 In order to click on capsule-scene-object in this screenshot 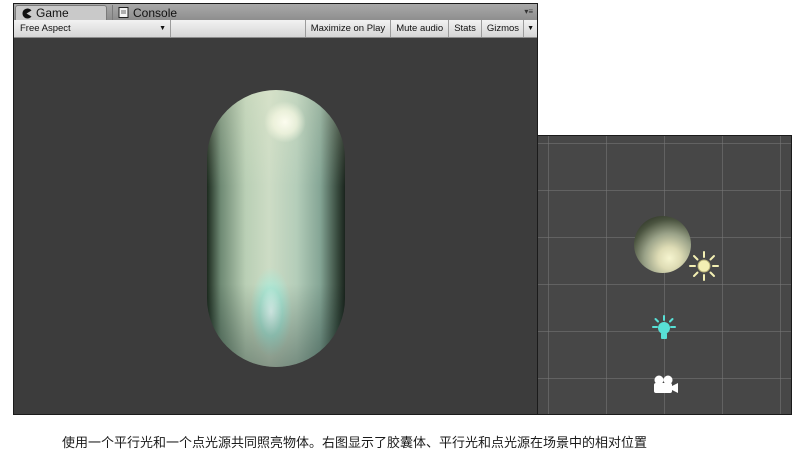, I will do `click(662, 244)`.